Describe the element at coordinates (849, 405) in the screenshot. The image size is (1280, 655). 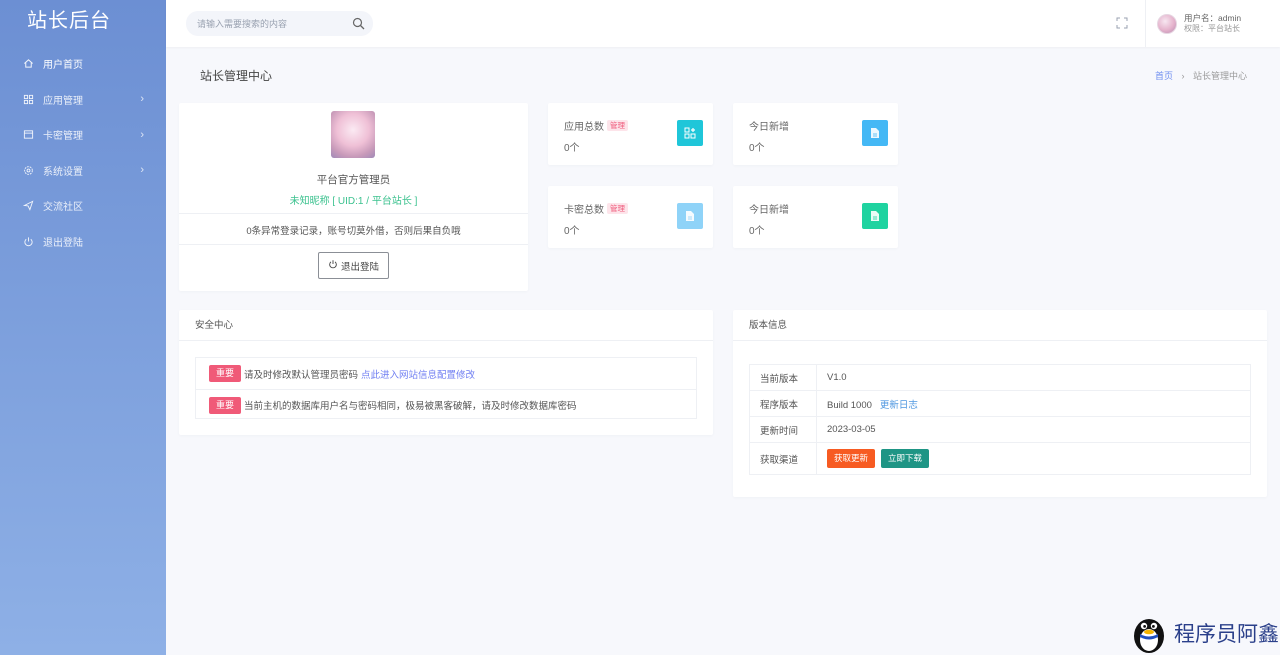
I see `version-value: Build 1000` at that location.